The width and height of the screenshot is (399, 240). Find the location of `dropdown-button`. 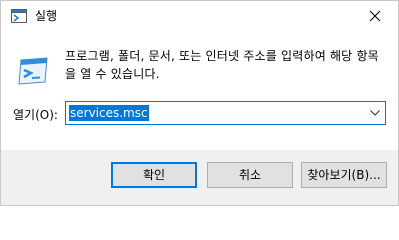

dropdown-button is located at coordinates (375, 113).